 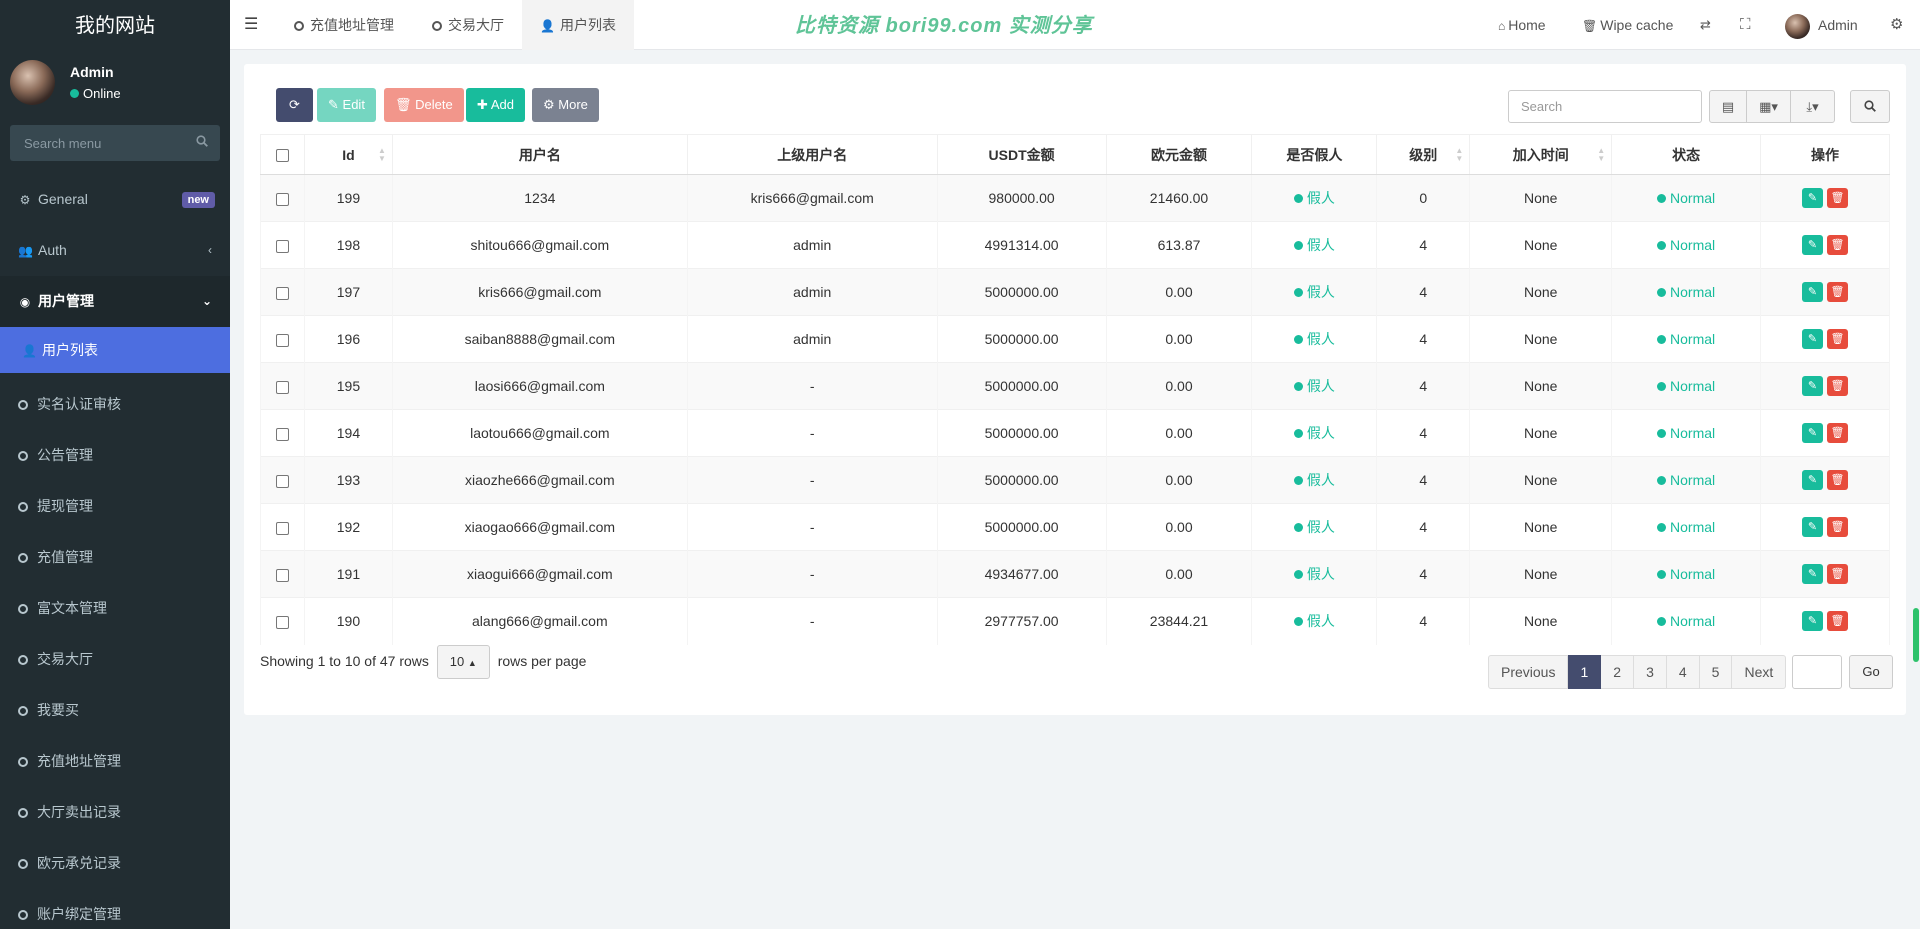 I want to click on card-view-icon: ▤, so click(x=1728, y=106).